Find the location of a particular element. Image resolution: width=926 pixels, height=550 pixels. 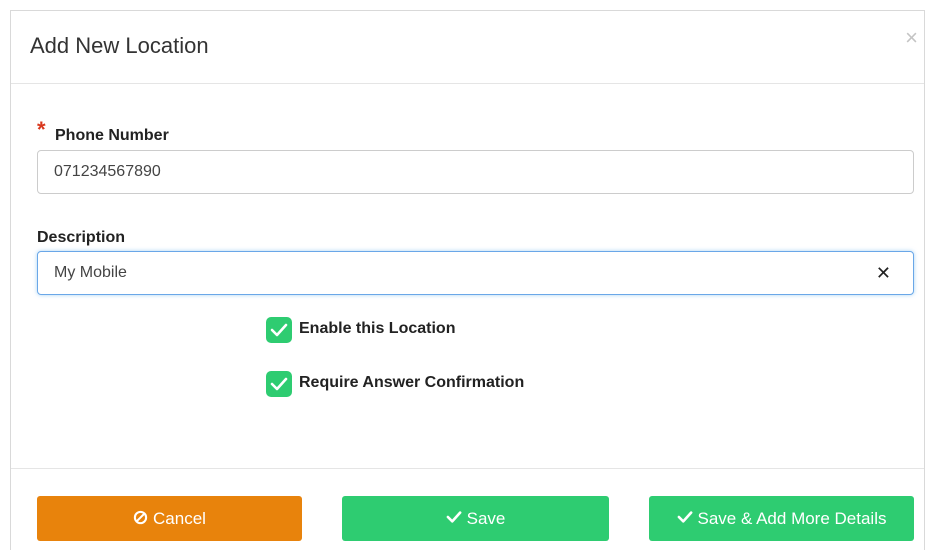

require-confirmation-checkbox is located at coordinates (279, 384).